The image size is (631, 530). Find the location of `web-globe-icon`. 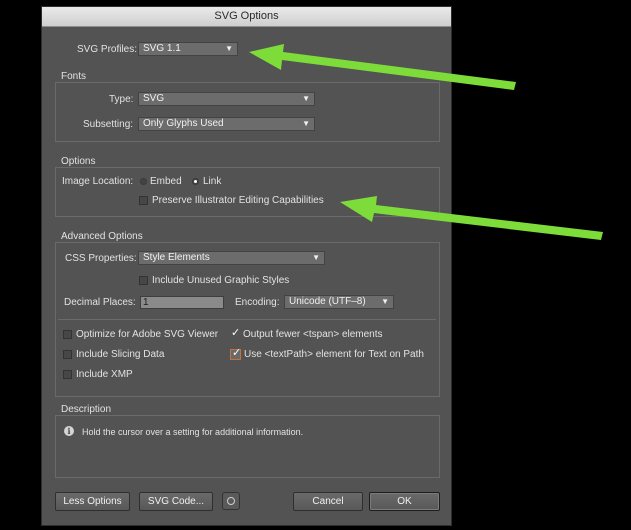

web-globe-icon is located at coordinates (231, 501).